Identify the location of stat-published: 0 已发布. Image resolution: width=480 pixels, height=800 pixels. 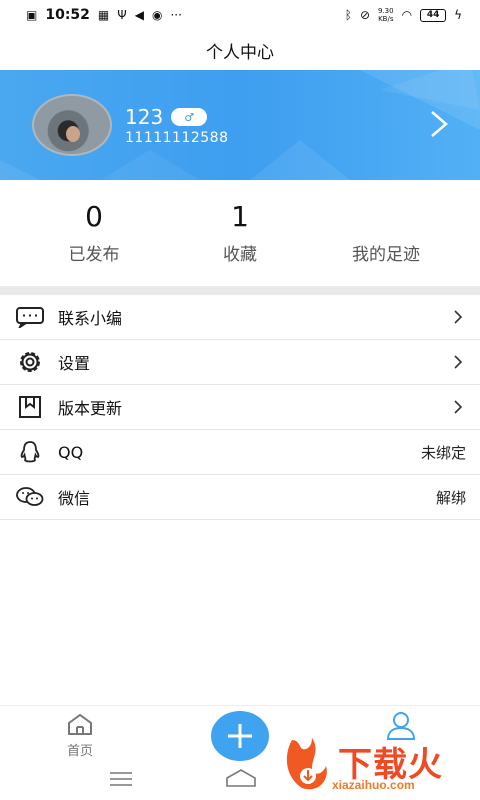
(94, 232).